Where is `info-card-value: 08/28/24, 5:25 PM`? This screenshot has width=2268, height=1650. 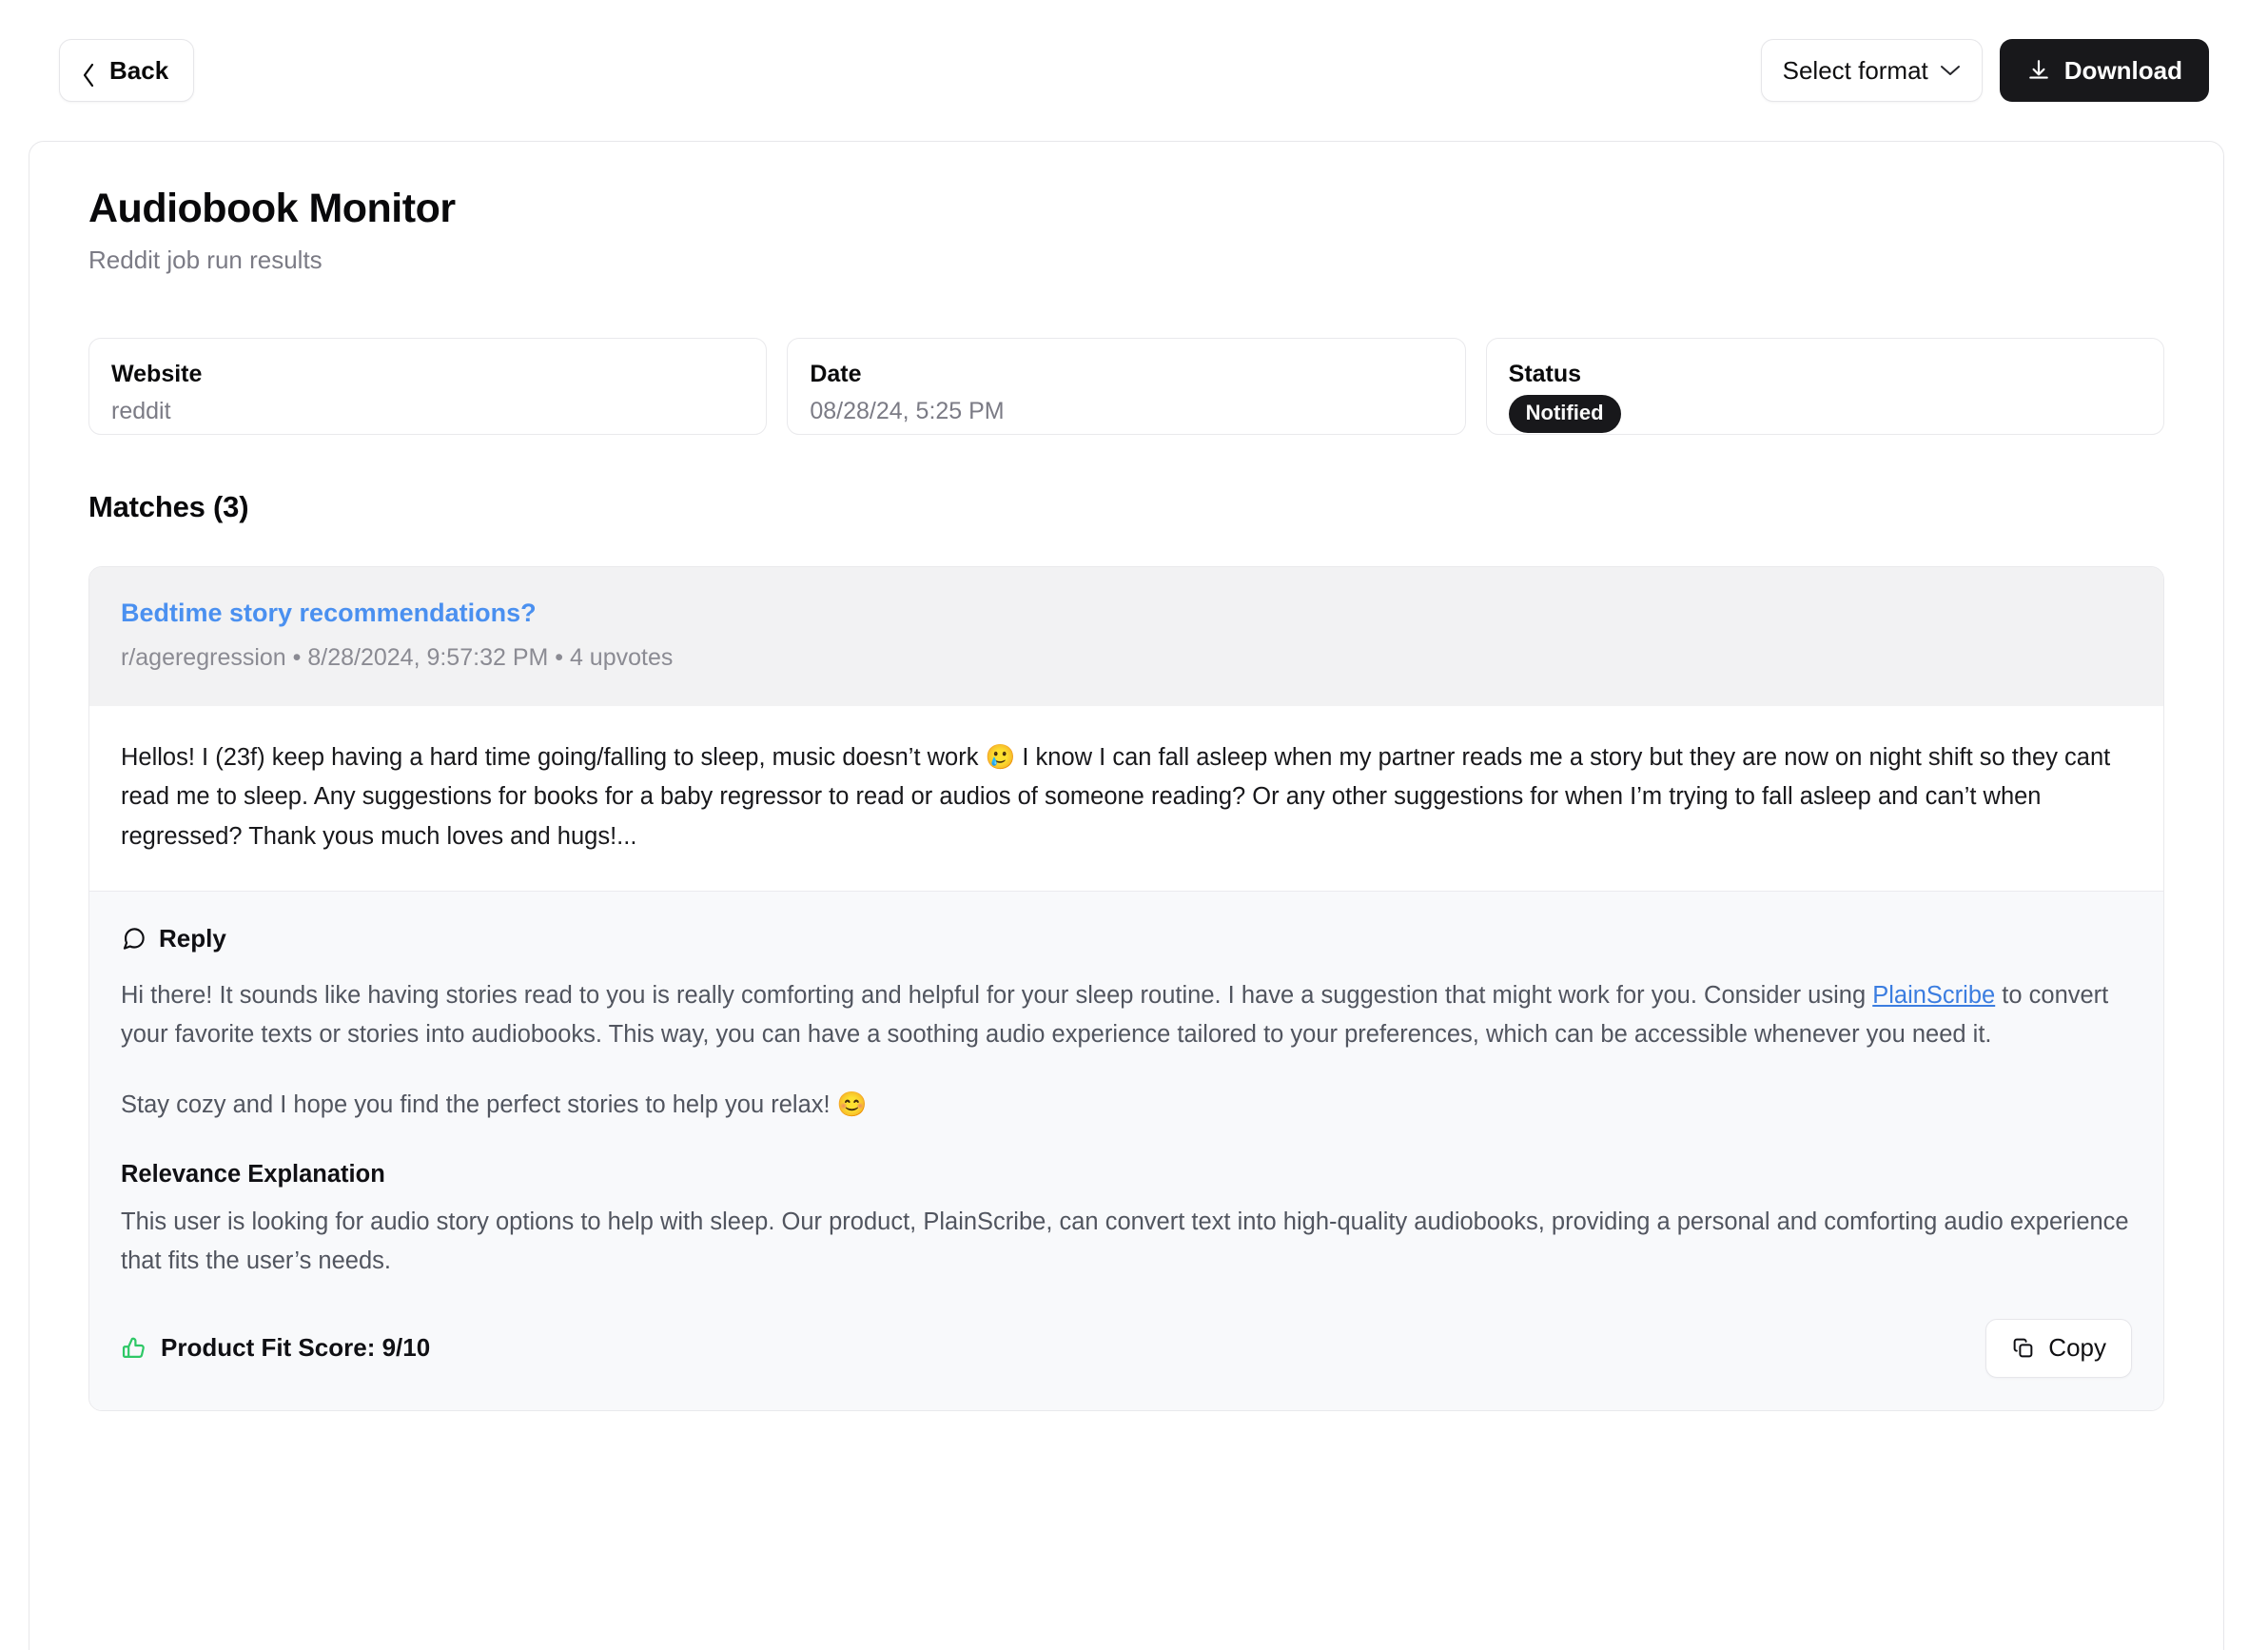 info-card-value: 08/28/24, 5:25 PM is located at coordinates (907, 411).